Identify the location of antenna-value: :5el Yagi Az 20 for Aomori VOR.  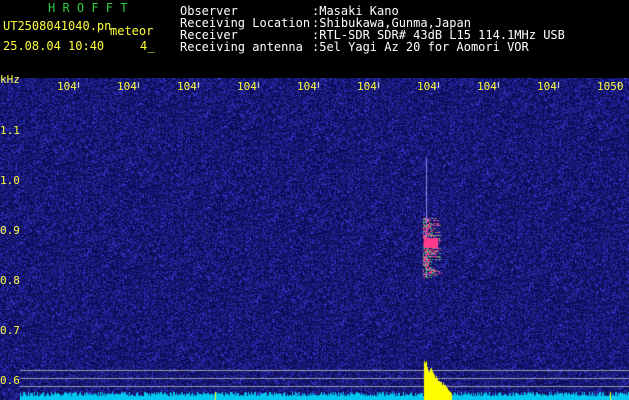
(420, 47).